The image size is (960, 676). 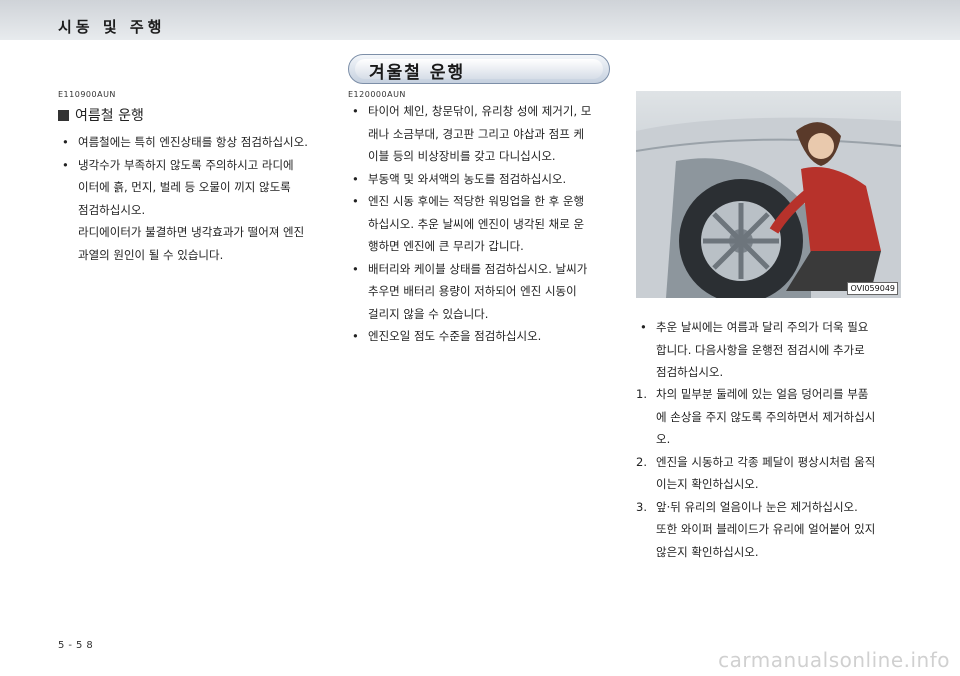 I want to click on car-wheel-illustration, so click(x=768, y=207).